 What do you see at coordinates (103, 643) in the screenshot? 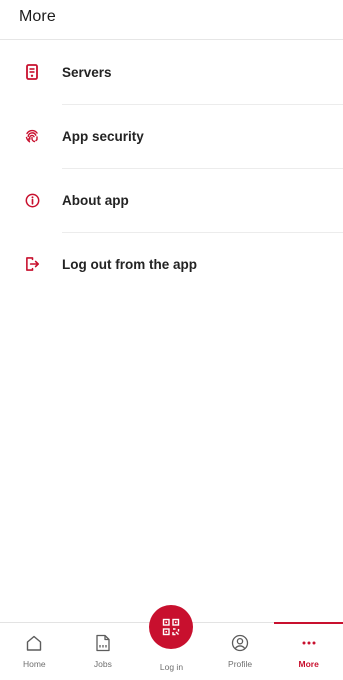
I see `document-icon` at bounding box center [103, 643].